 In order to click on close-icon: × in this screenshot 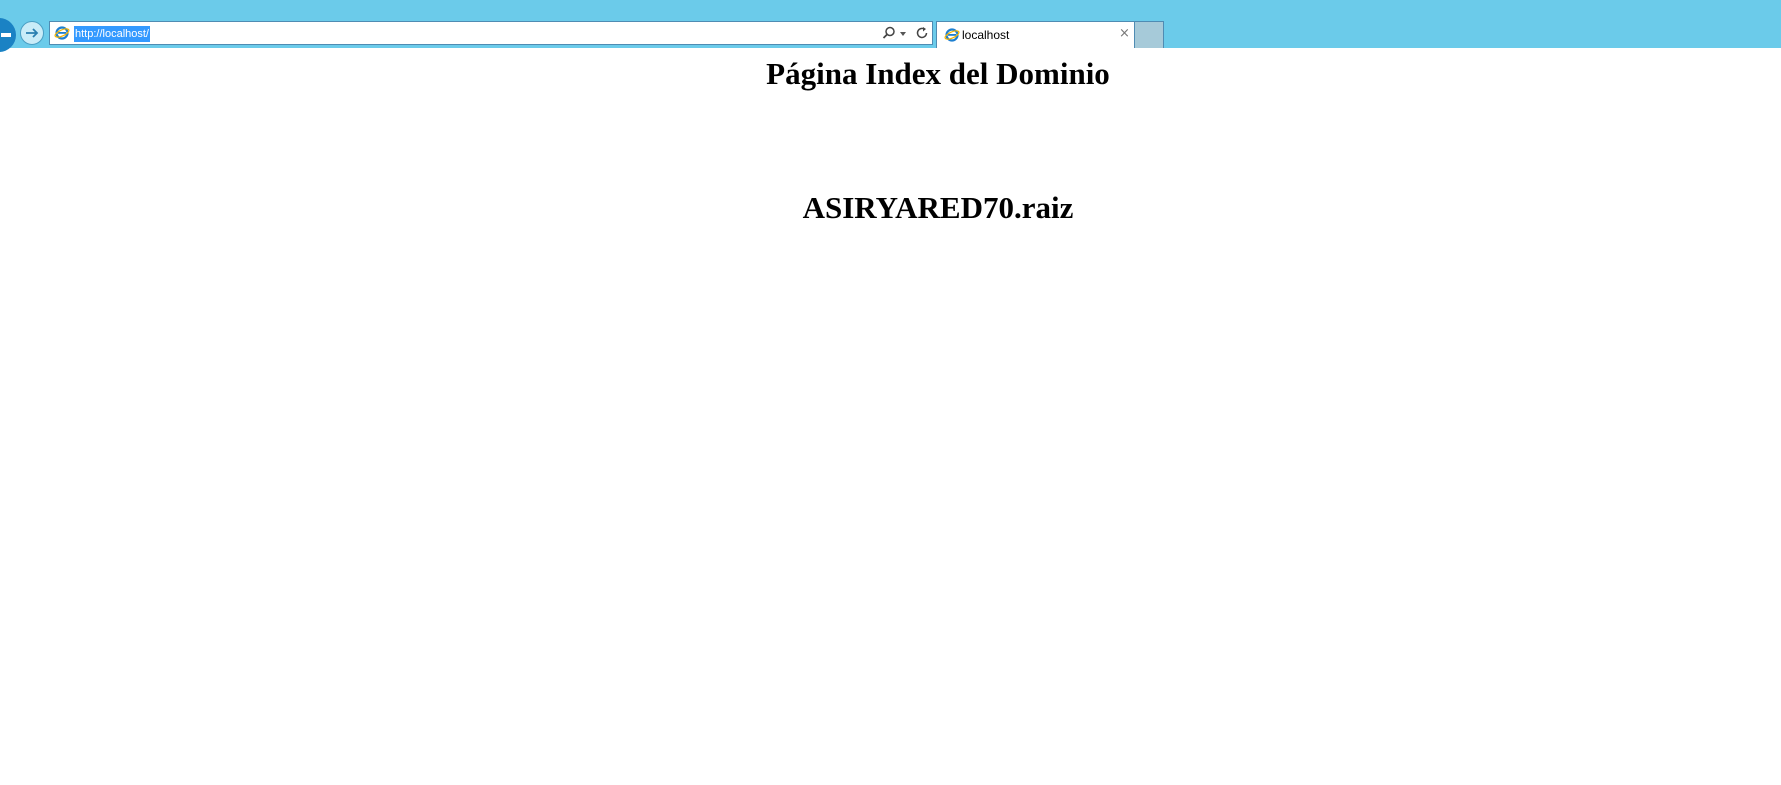, I will do `click(1124, 34)`.